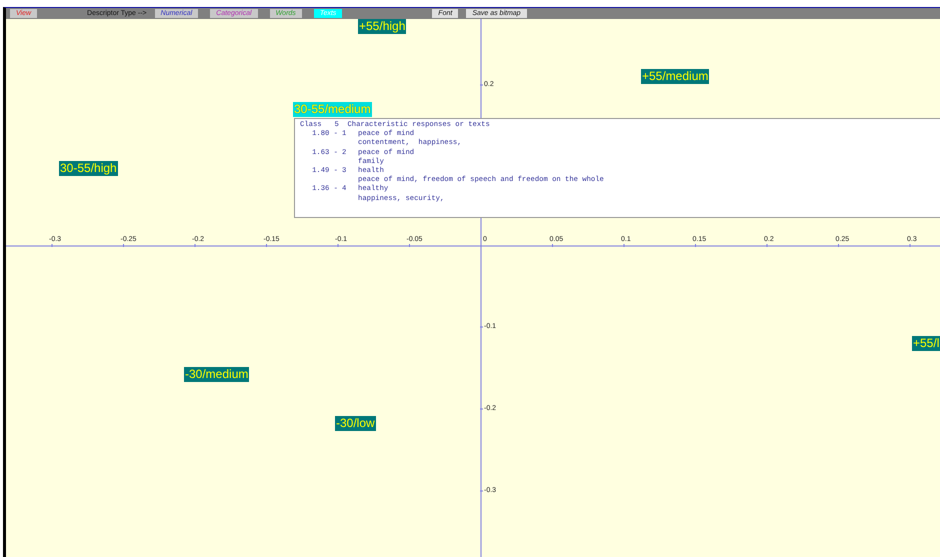 This screenshot has height=557, width=940. Describe the element at coordinates (675, 76) in the screenshot. I see `class-label: +55/medium` at that location.